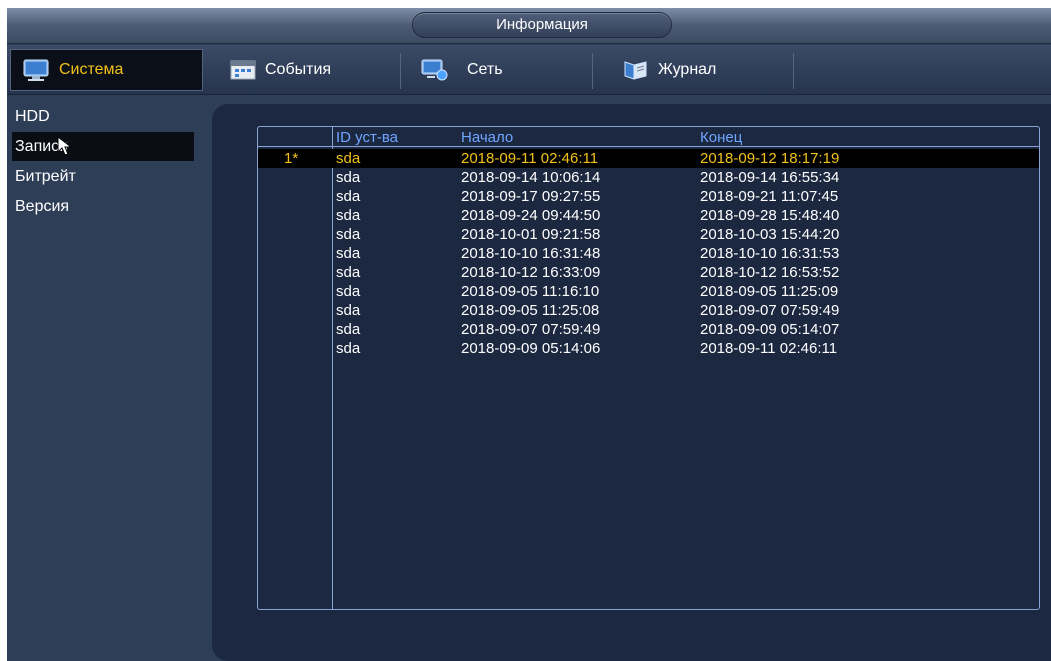 The width and height of the screenshot is (1051, 661). I want to click on events-icon, so click(243, 70).